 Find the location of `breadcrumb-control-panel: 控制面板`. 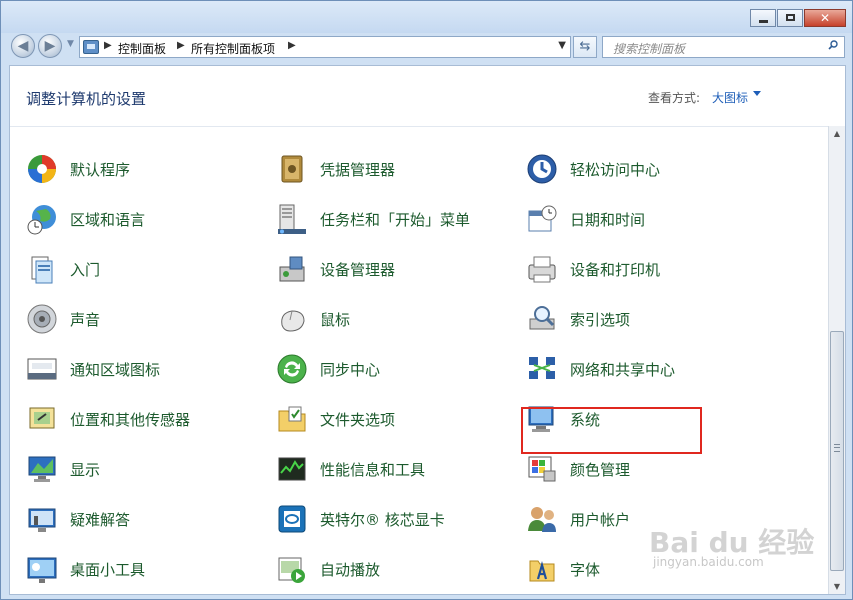

breadcrumb-control-panel: 控制面板 is located at coordinates (142, 48).